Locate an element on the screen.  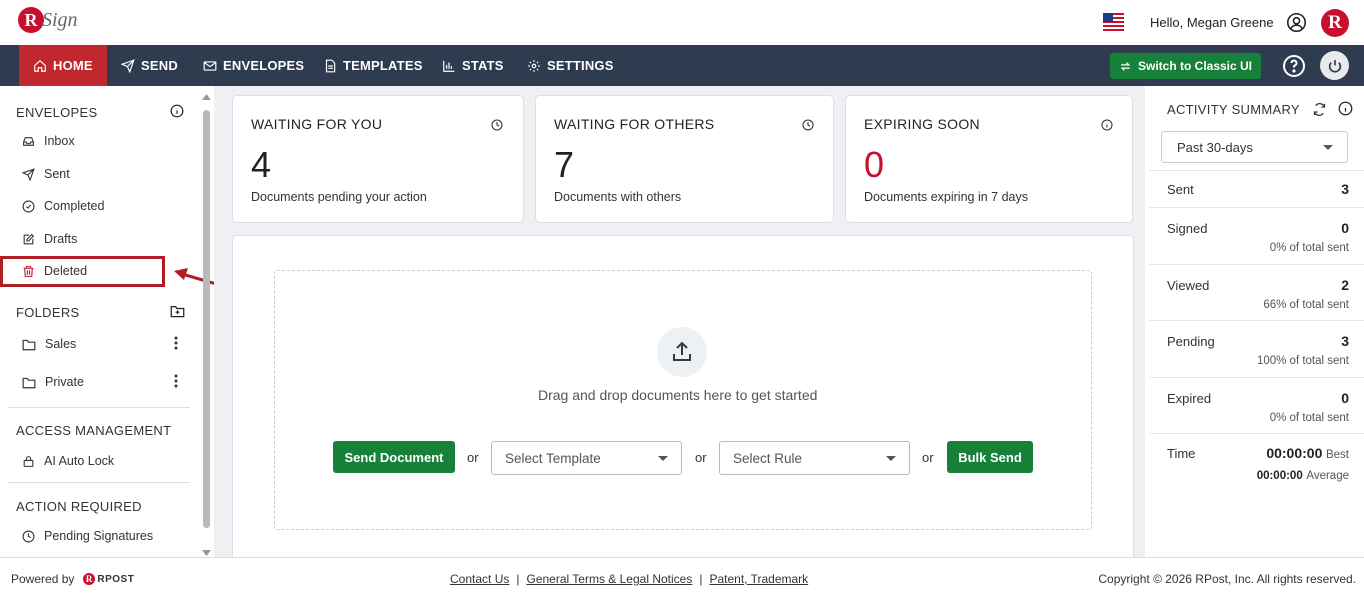
patent-link: Patent, Trademark is located at coordinates (758, 579).